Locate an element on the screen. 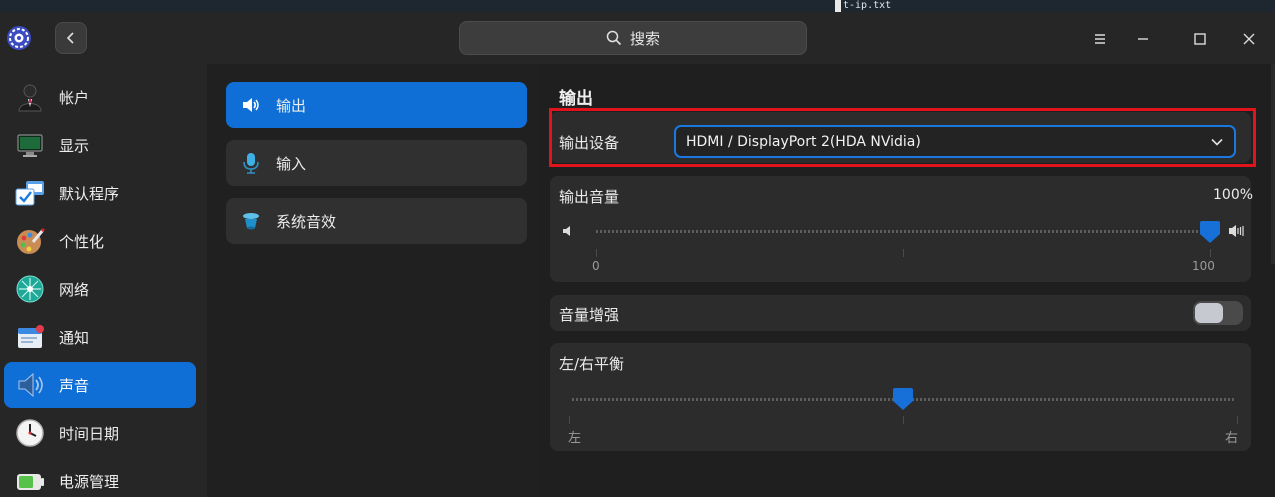 The height and width of the screenshot is (497, 1275). tab-input: 输入 is located at coordinates (376, 163).